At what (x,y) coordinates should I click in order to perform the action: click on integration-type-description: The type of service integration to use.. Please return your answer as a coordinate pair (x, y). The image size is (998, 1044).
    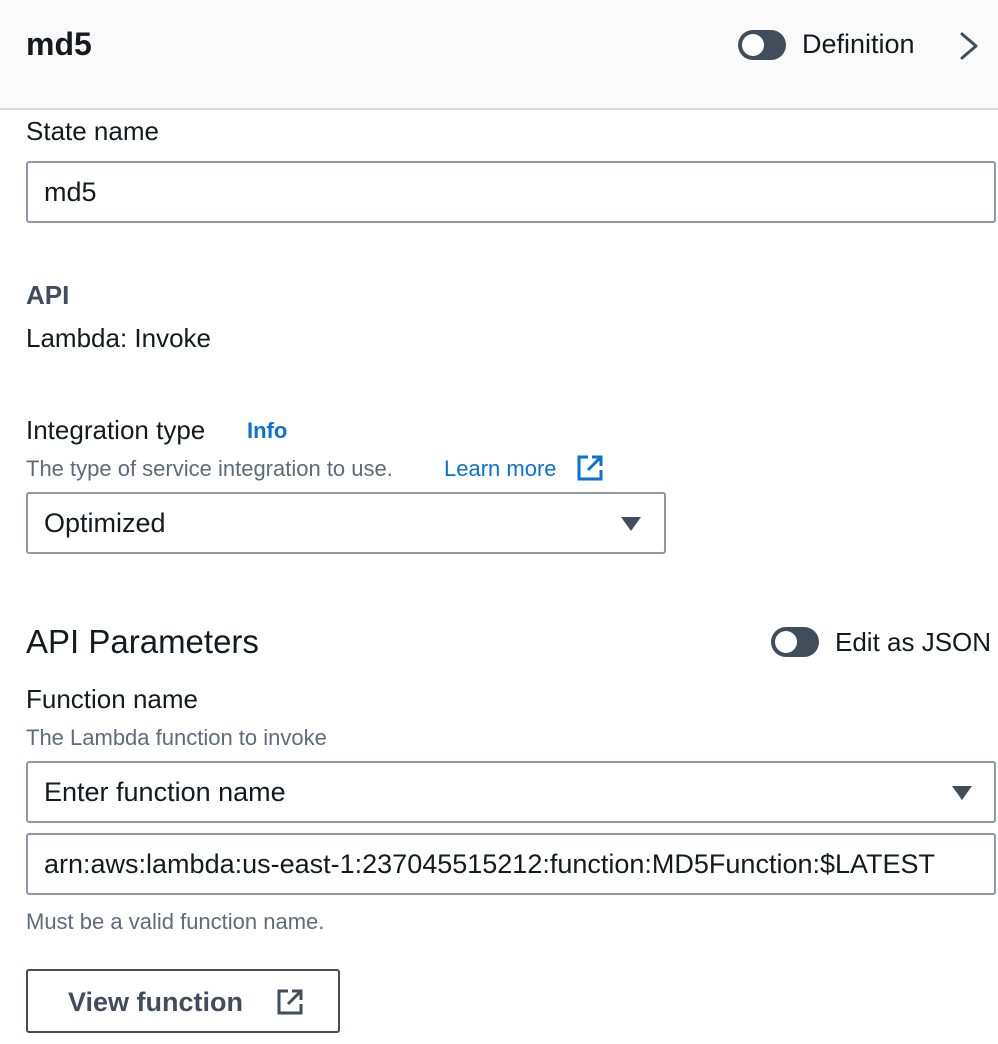
    Looking at the image, I should click on (209, 468).